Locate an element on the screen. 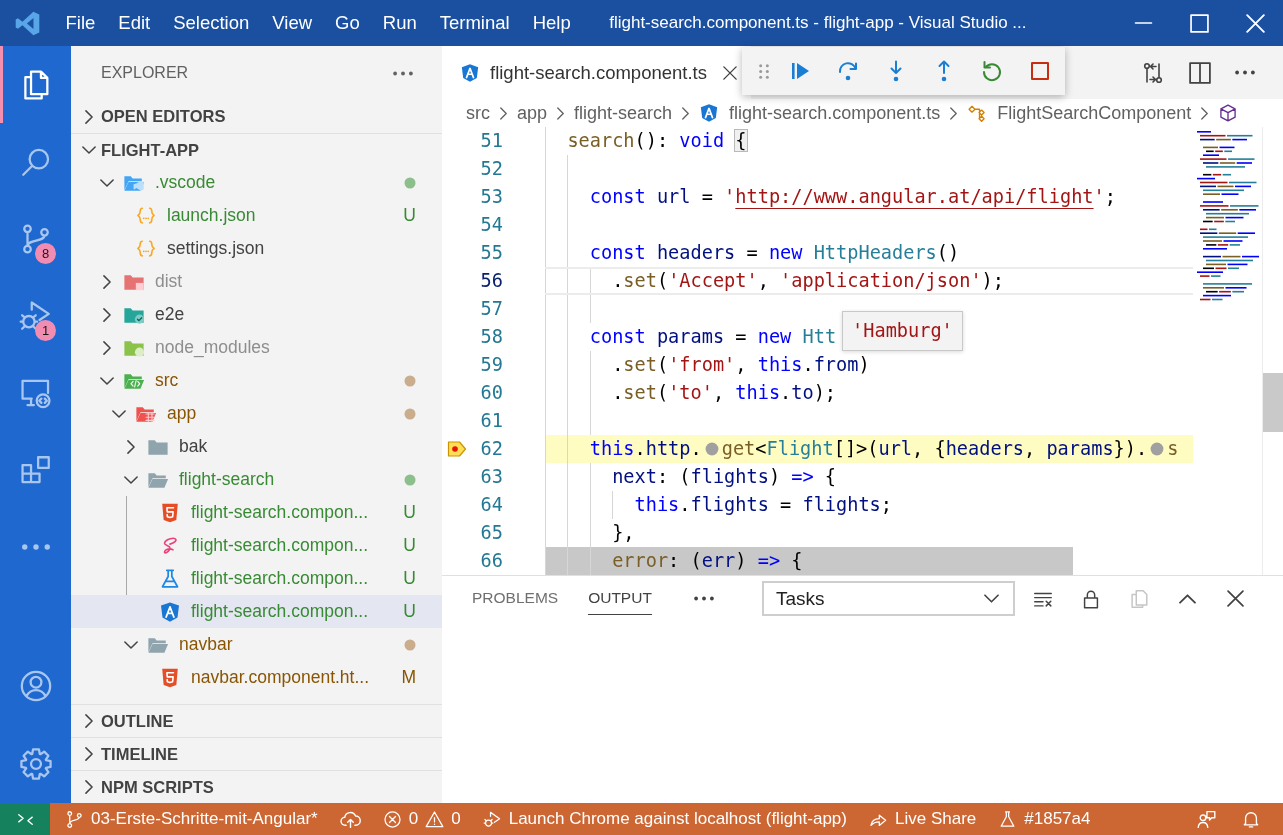 This screenshot has width=1283, height=835. code-line: .set('Accept', 'application/json'); is located at coordinates (774, 280).